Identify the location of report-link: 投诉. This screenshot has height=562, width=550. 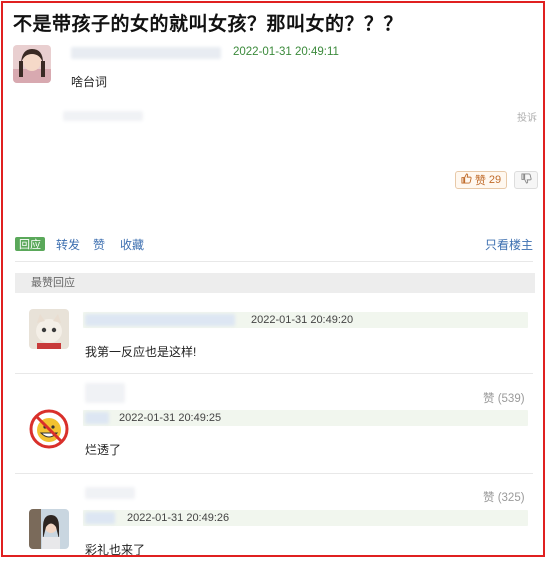
(527, 116).